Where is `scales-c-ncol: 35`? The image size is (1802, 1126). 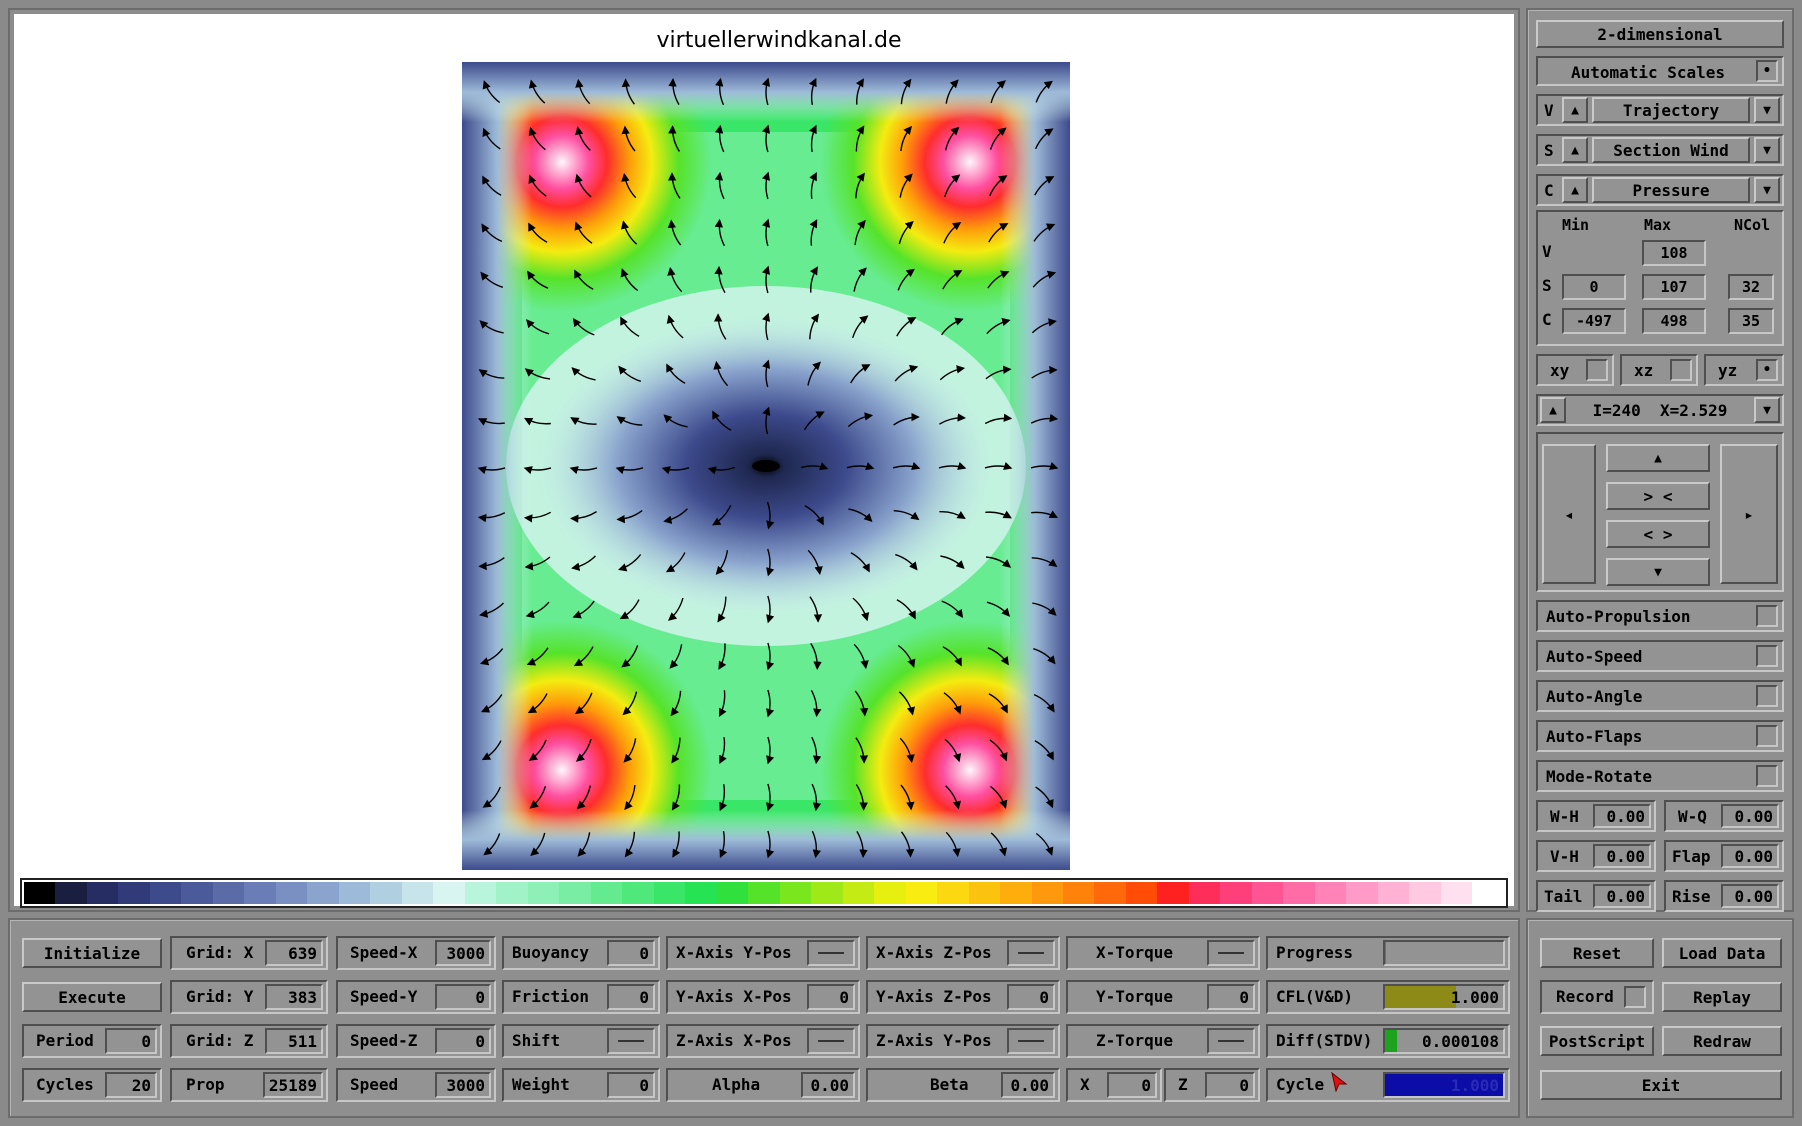
scales-c-ncol: 35 is located at coordinates (1751, 321).